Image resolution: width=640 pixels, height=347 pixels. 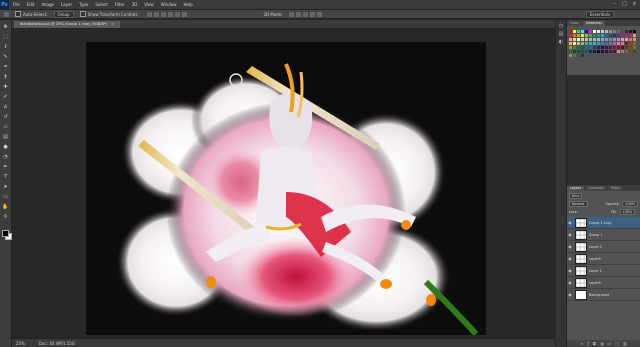 I want to click on properties-icon: ▤, so click(x=561, y=34).